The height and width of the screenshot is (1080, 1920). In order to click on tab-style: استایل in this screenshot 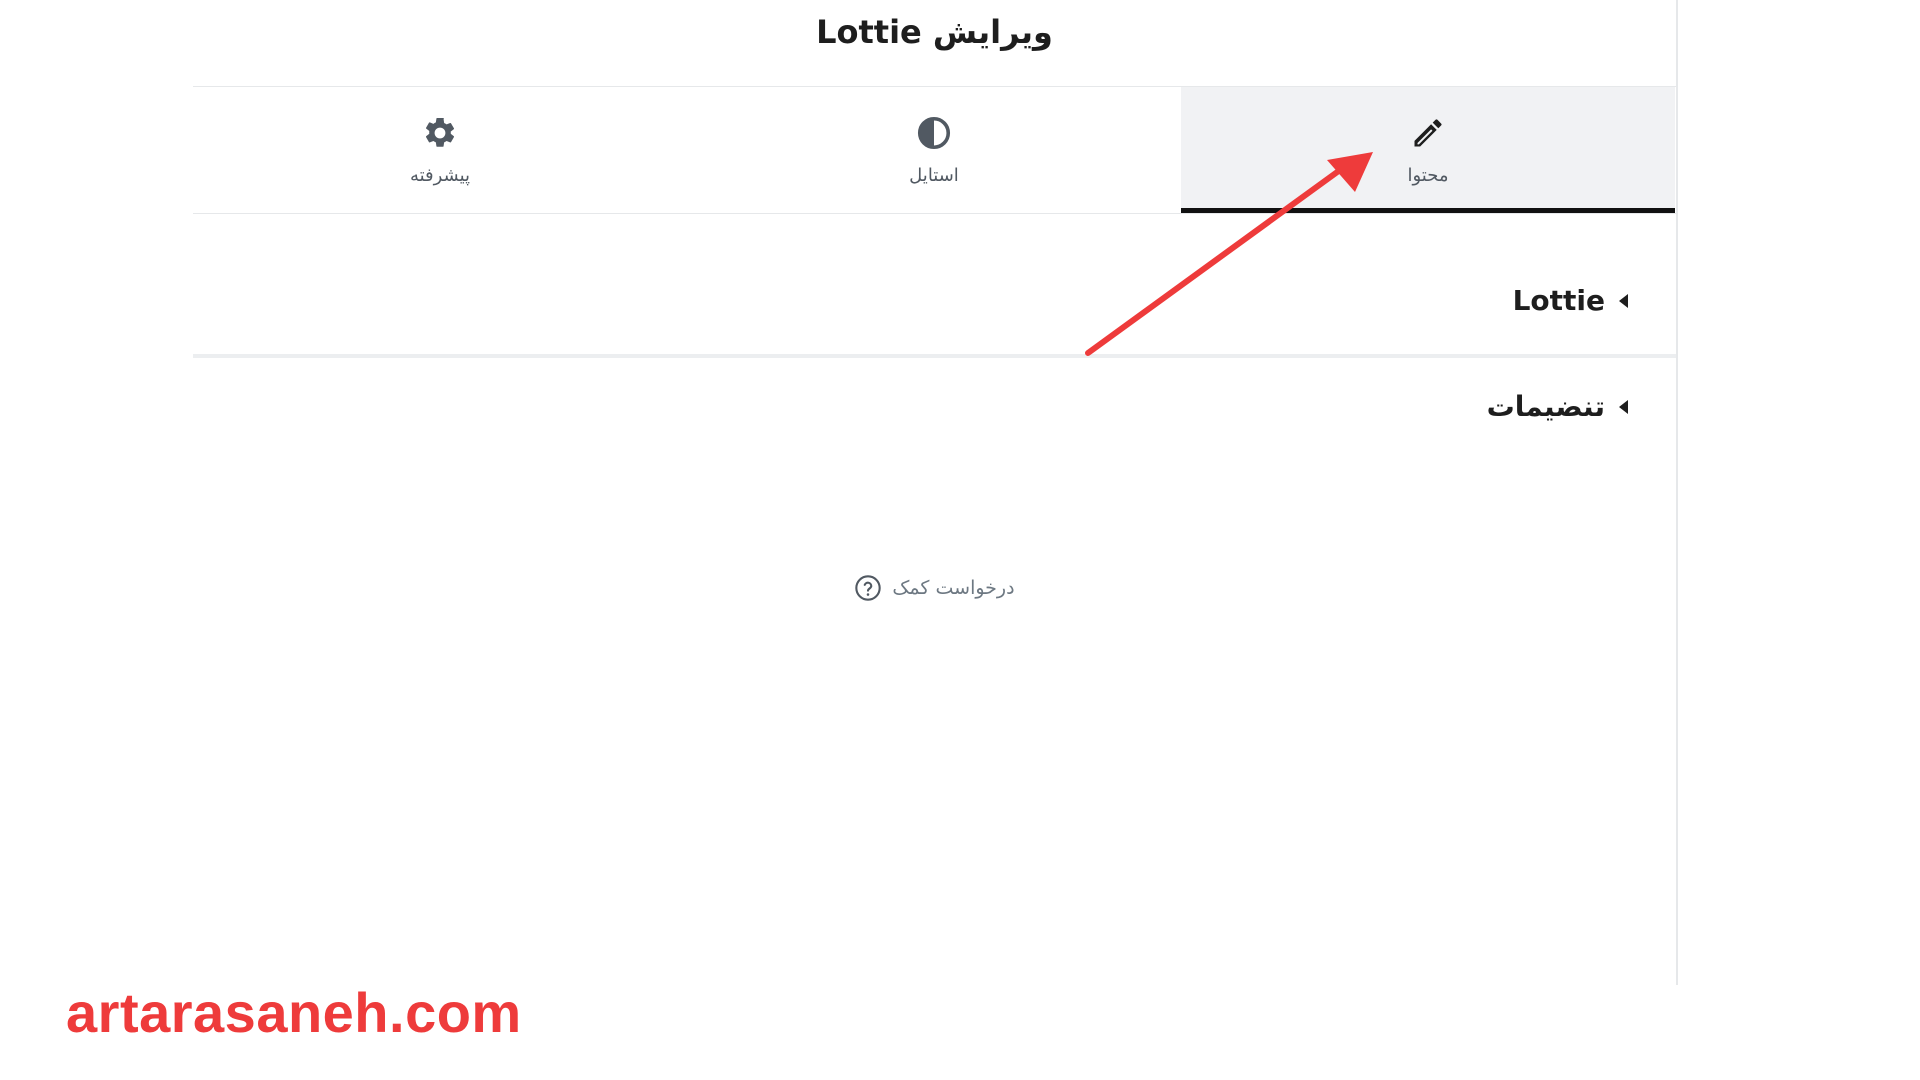, I will do `click(934, 150)`.